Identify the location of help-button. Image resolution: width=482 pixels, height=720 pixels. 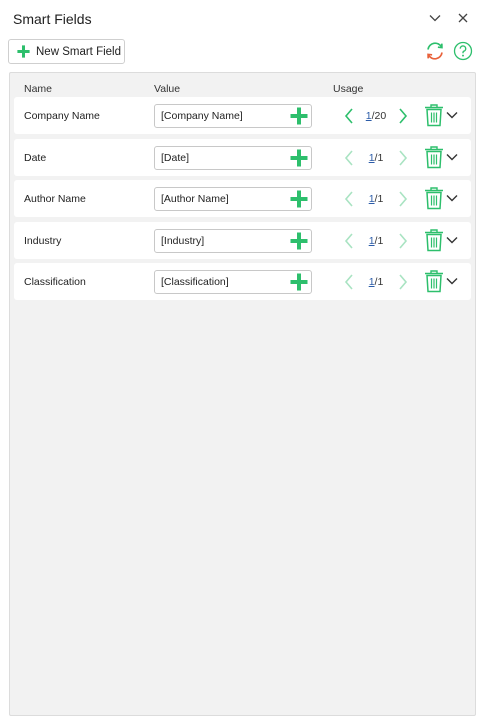
(463, 51).